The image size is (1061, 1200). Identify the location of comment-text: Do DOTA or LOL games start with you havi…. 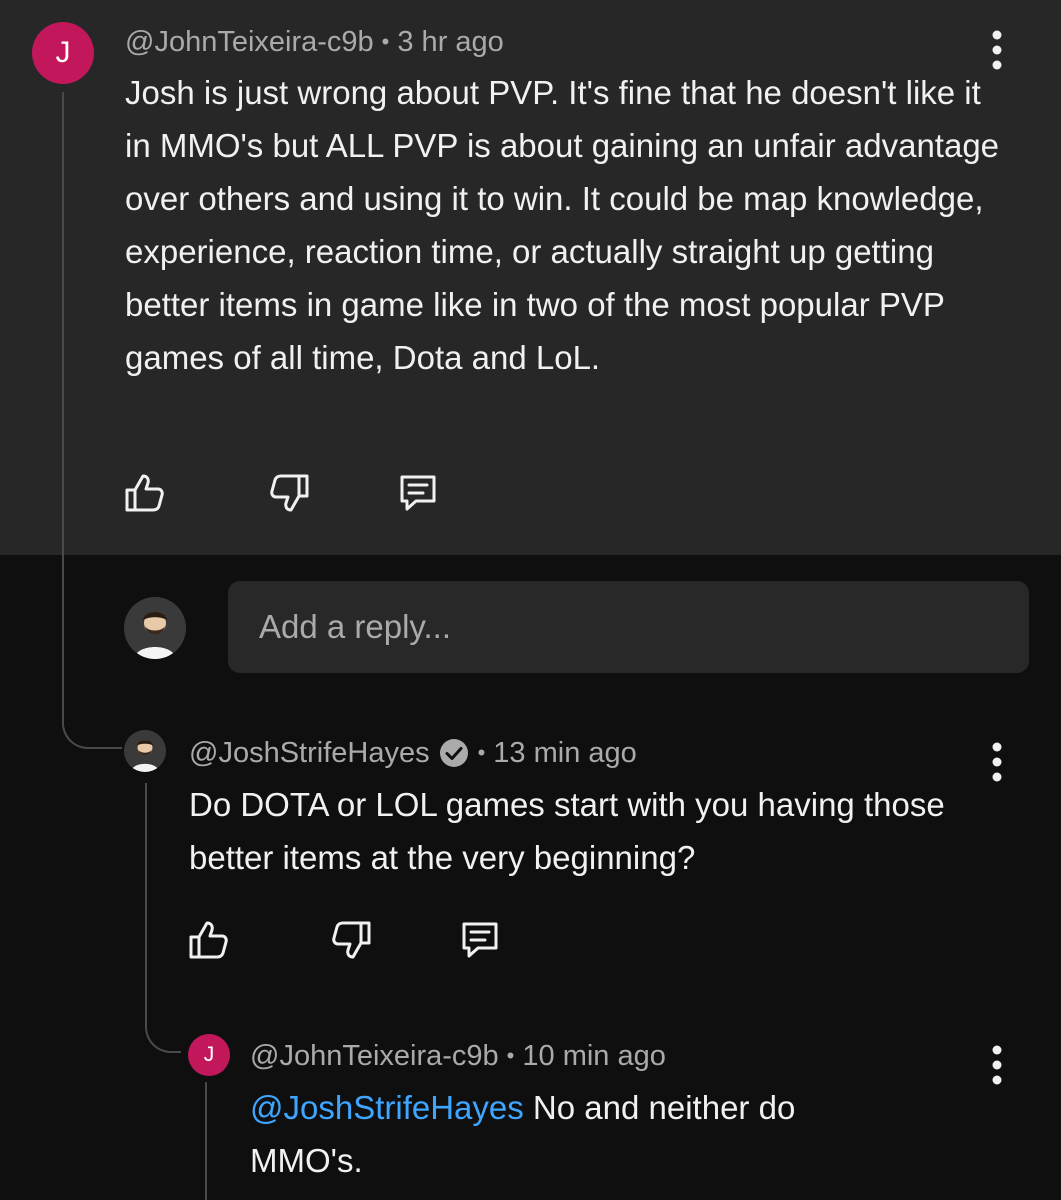
(567, 831).